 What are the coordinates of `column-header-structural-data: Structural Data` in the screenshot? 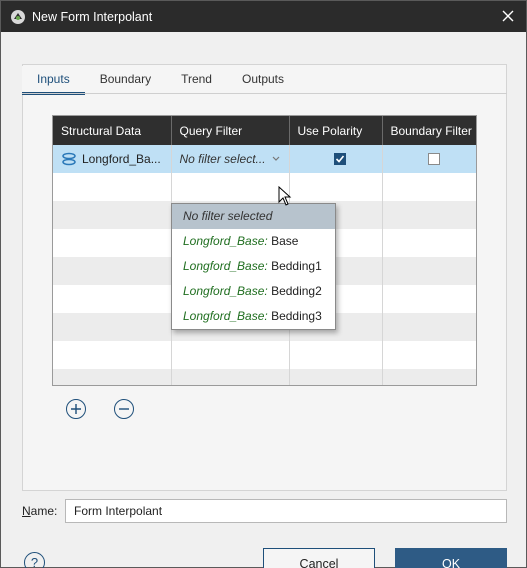 It's located at (112, 130).